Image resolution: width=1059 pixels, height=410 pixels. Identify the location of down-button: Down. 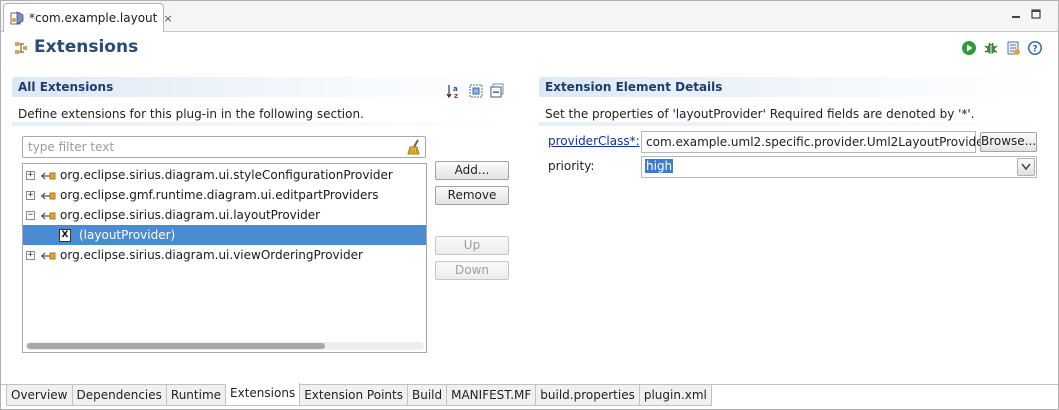
(472, 270).